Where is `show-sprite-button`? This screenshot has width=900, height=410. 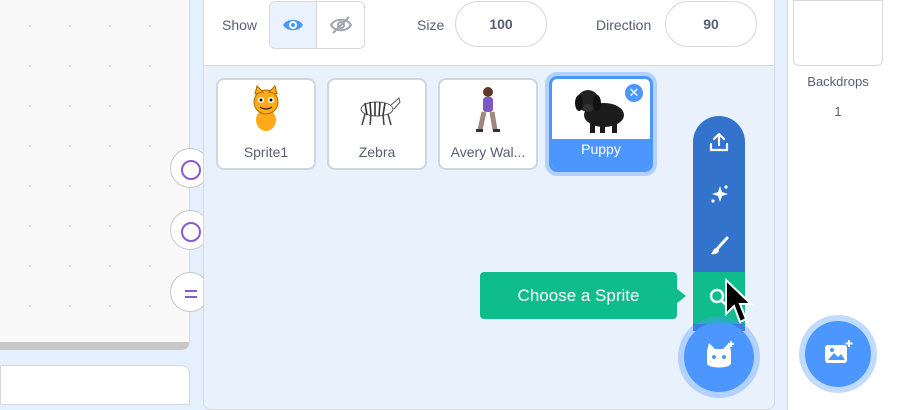 show-sprite-button is located at coordinates (293, 25).